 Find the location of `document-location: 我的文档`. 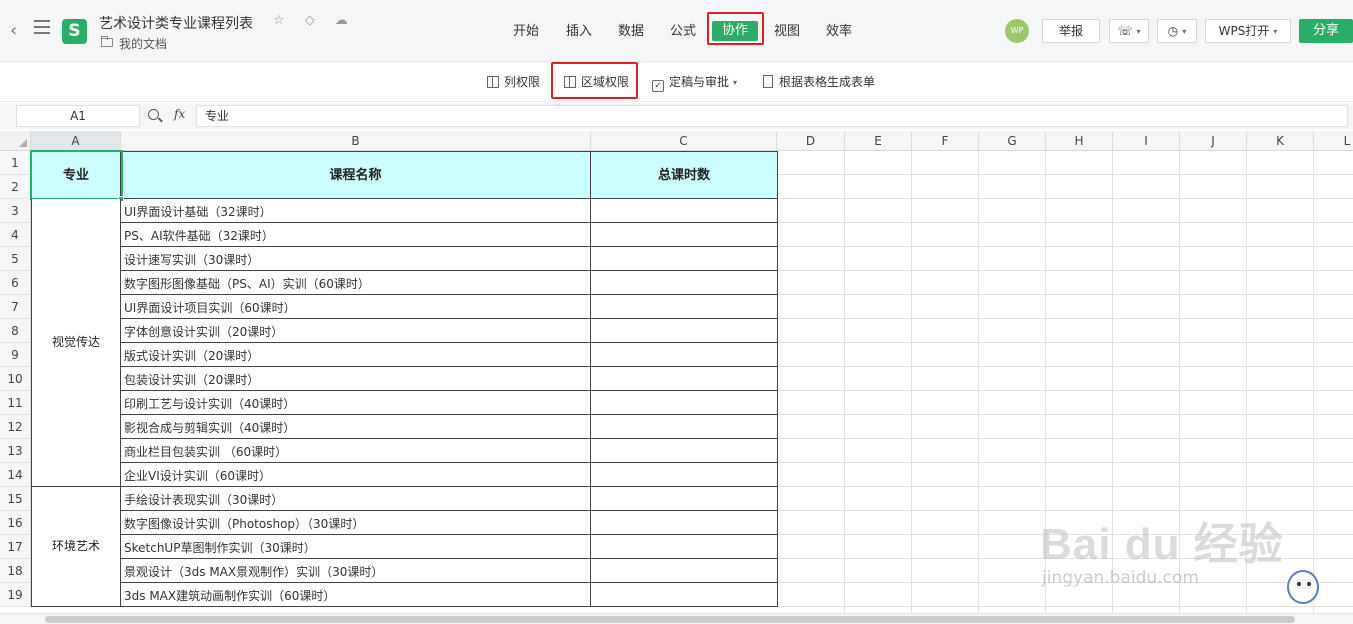

document-location: 我的文档 is located at coordinates (143, 43).